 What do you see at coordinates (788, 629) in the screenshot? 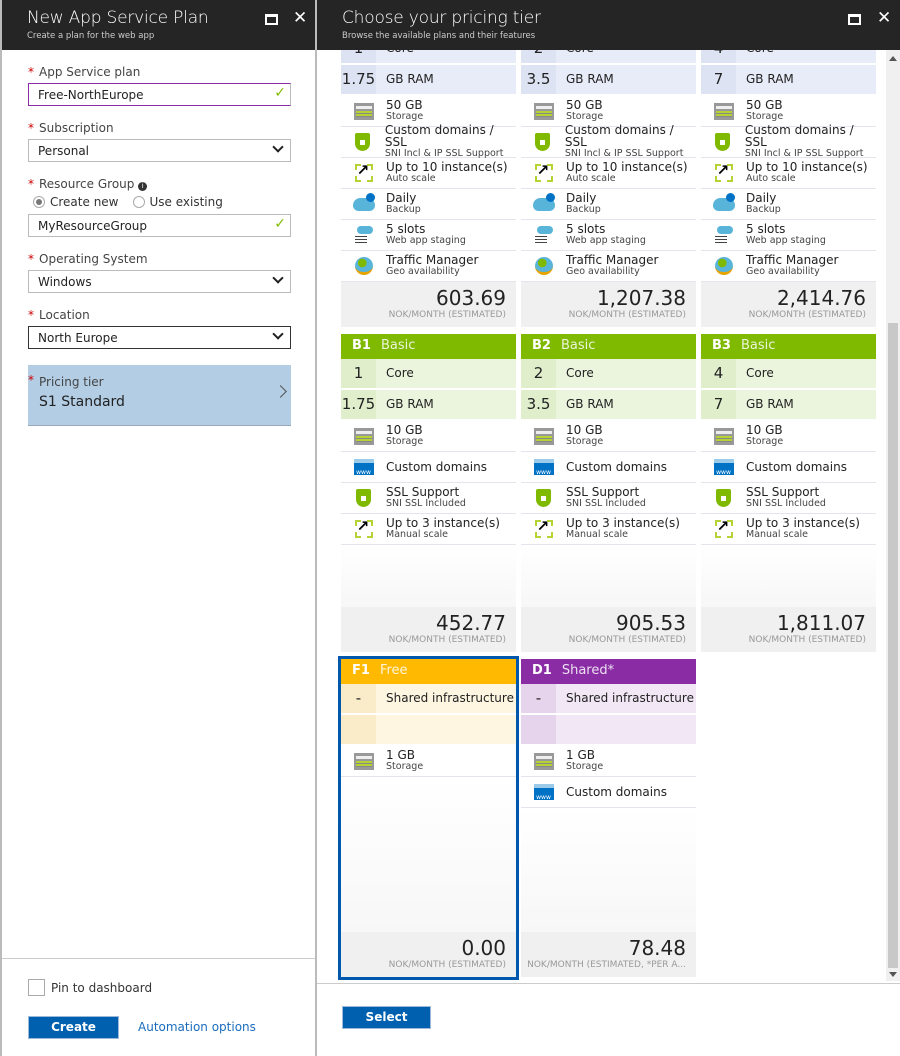
I see `price-area: 1,811.07 NOK/MONTH (ESTIMATED)` at bounding box center [788, 629].